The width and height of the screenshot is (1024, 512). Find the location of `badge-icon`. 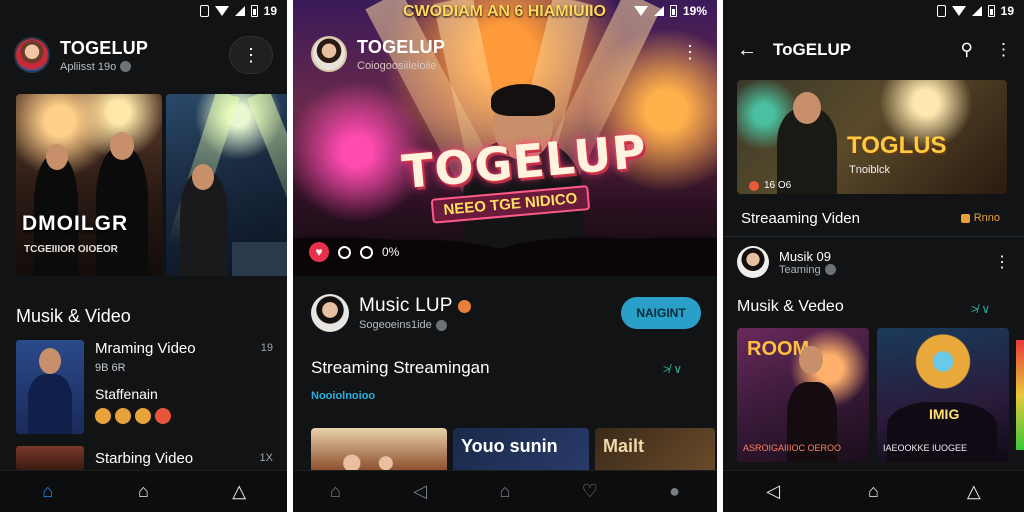

badge-icon is located at coordinates (965, 218).